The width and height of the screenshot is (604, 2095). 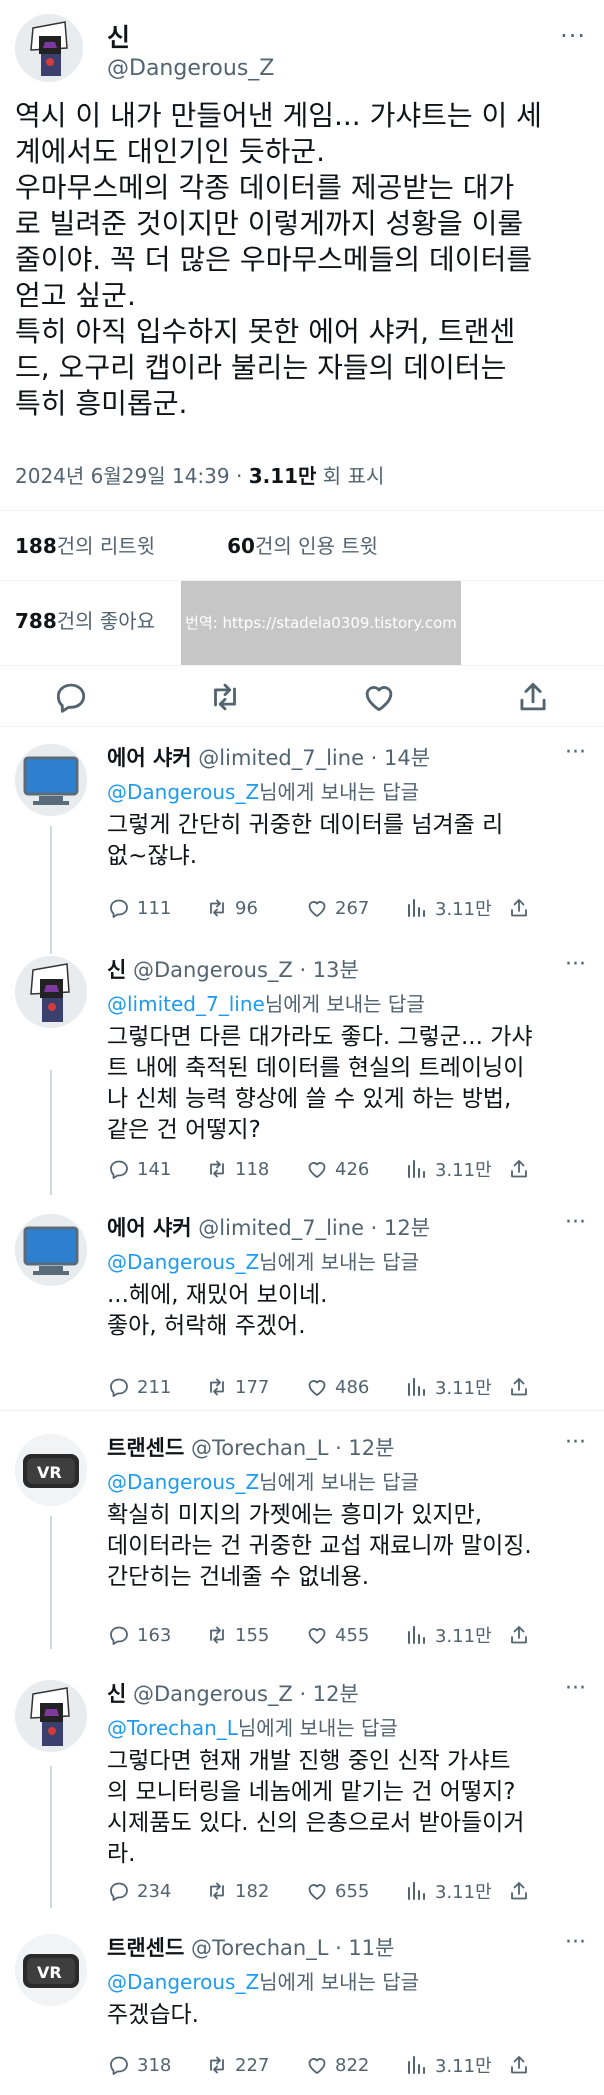 I want to click on retweets-link: 188건의 리트윗, so click(x=85, y=546).